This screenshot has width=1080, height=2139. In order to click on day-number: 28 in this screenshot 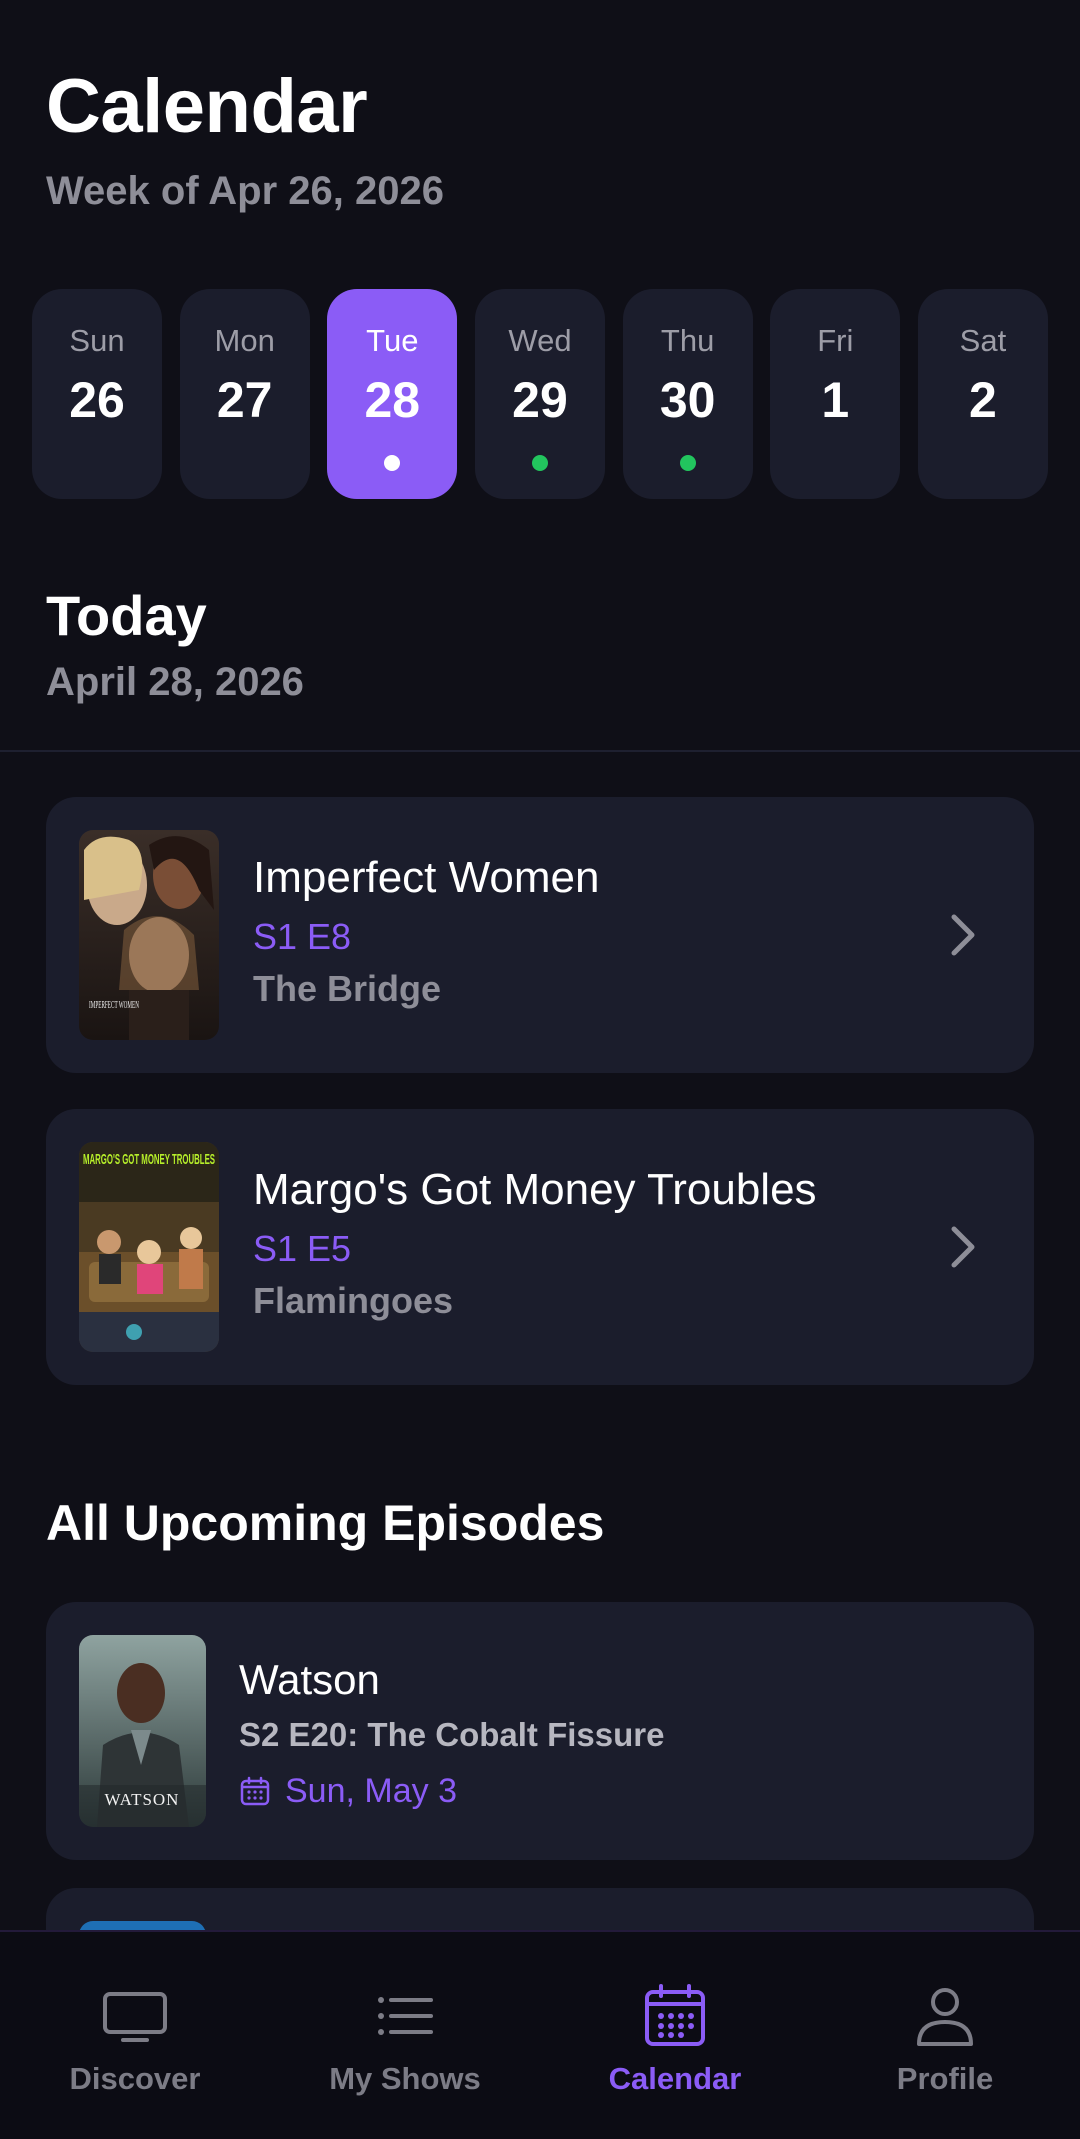, I will do `click(392, 400)`.